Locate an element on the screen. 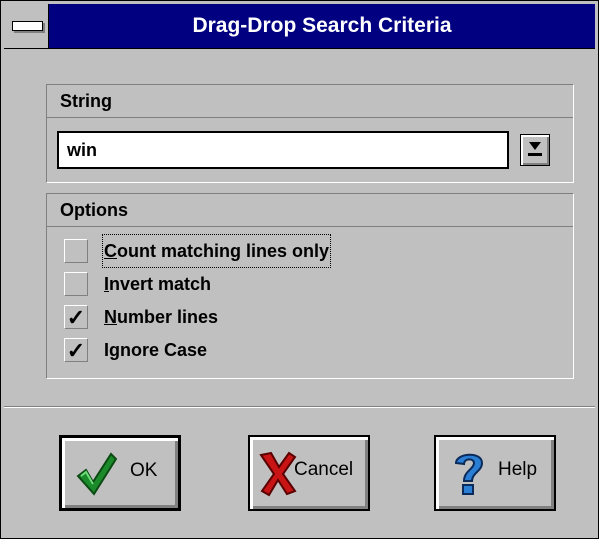 This screenshot has width=601, height=541. ignore-case-checkbox: ✓ is located at coordinates (76, 350).